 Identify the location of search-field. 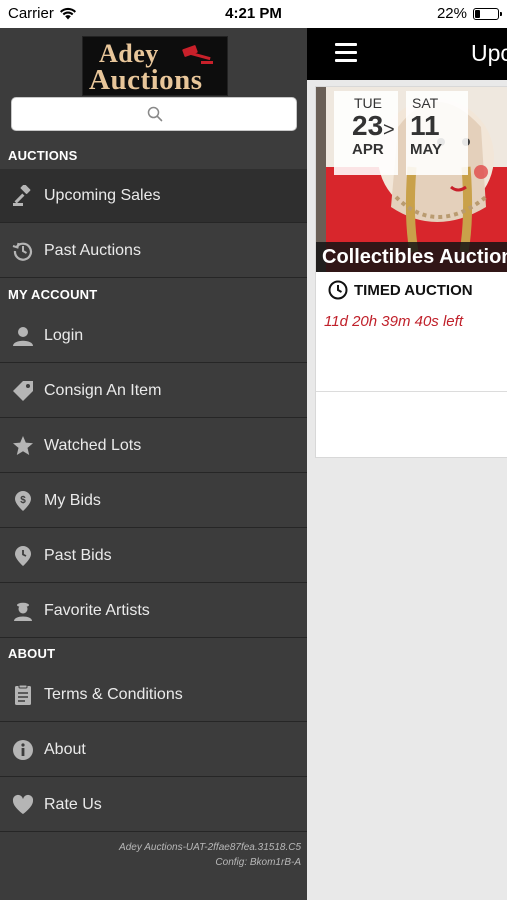
(154, 114).